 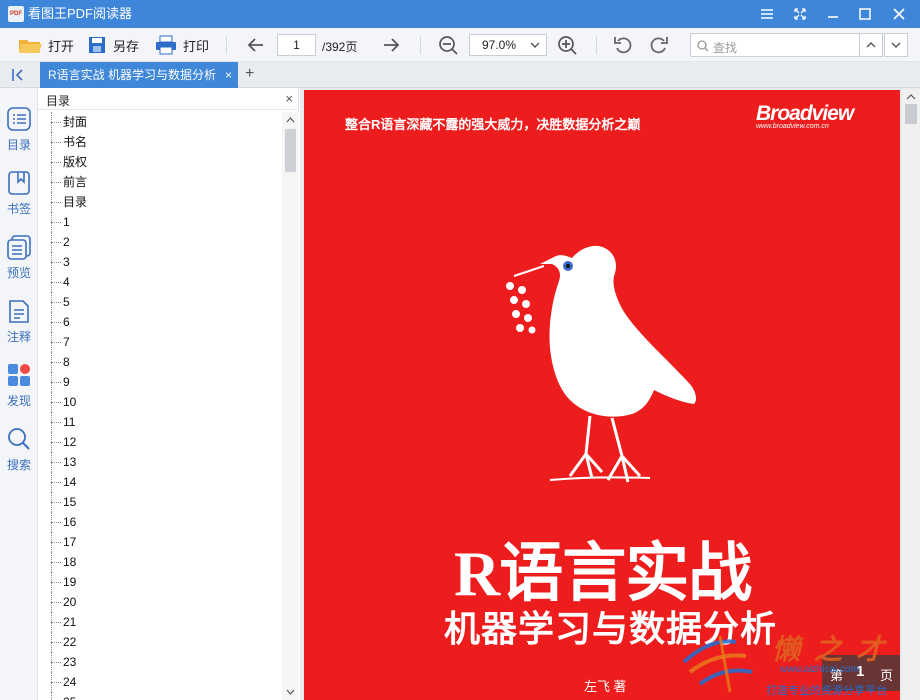 What do you see at coordinates (160, 682) in the screenshot?
I see `toc-item: 24` at bounding box center [160, 682].